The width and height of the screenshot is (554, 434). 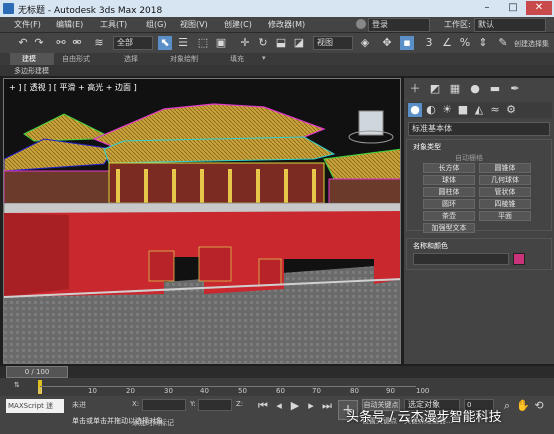 I want to click on maximize-button: □, so click(x=513, y=8).